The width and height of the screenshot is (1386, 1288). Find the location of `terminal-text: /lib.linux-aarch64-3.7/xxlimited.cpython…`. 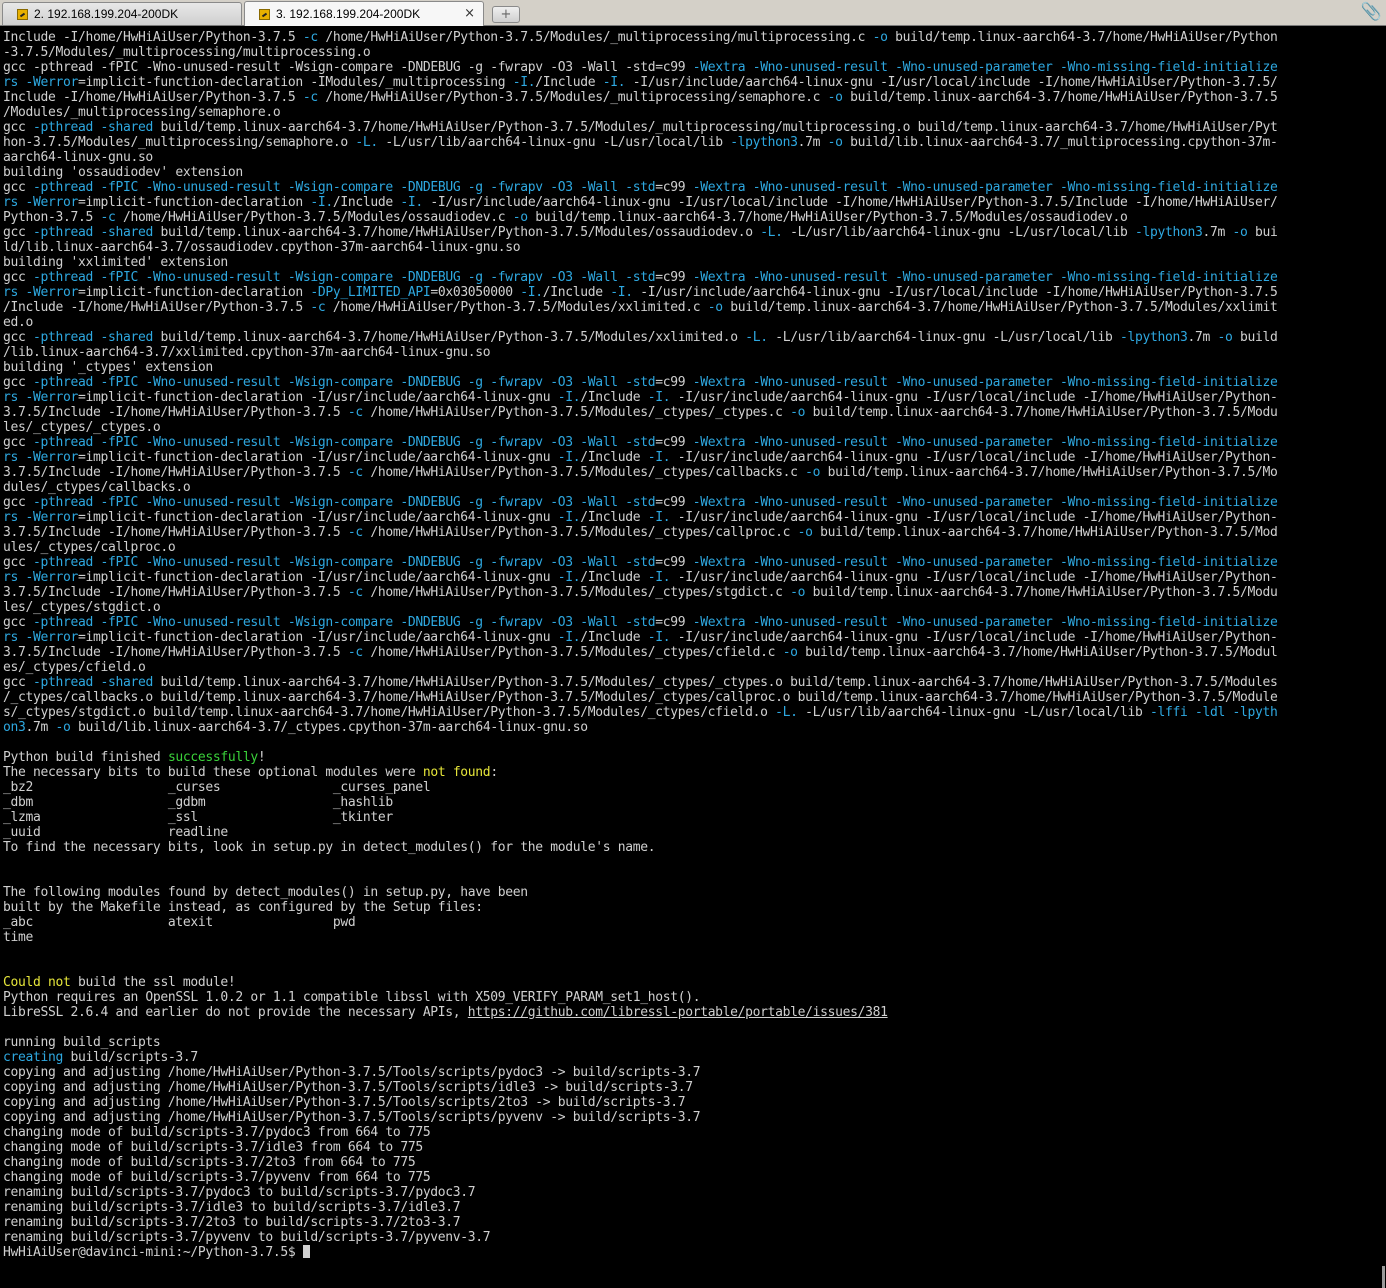

terminal-text: /lib.linux-aarch64-3.7/xxlimited.cpython… is located at coordinates (247, 352).